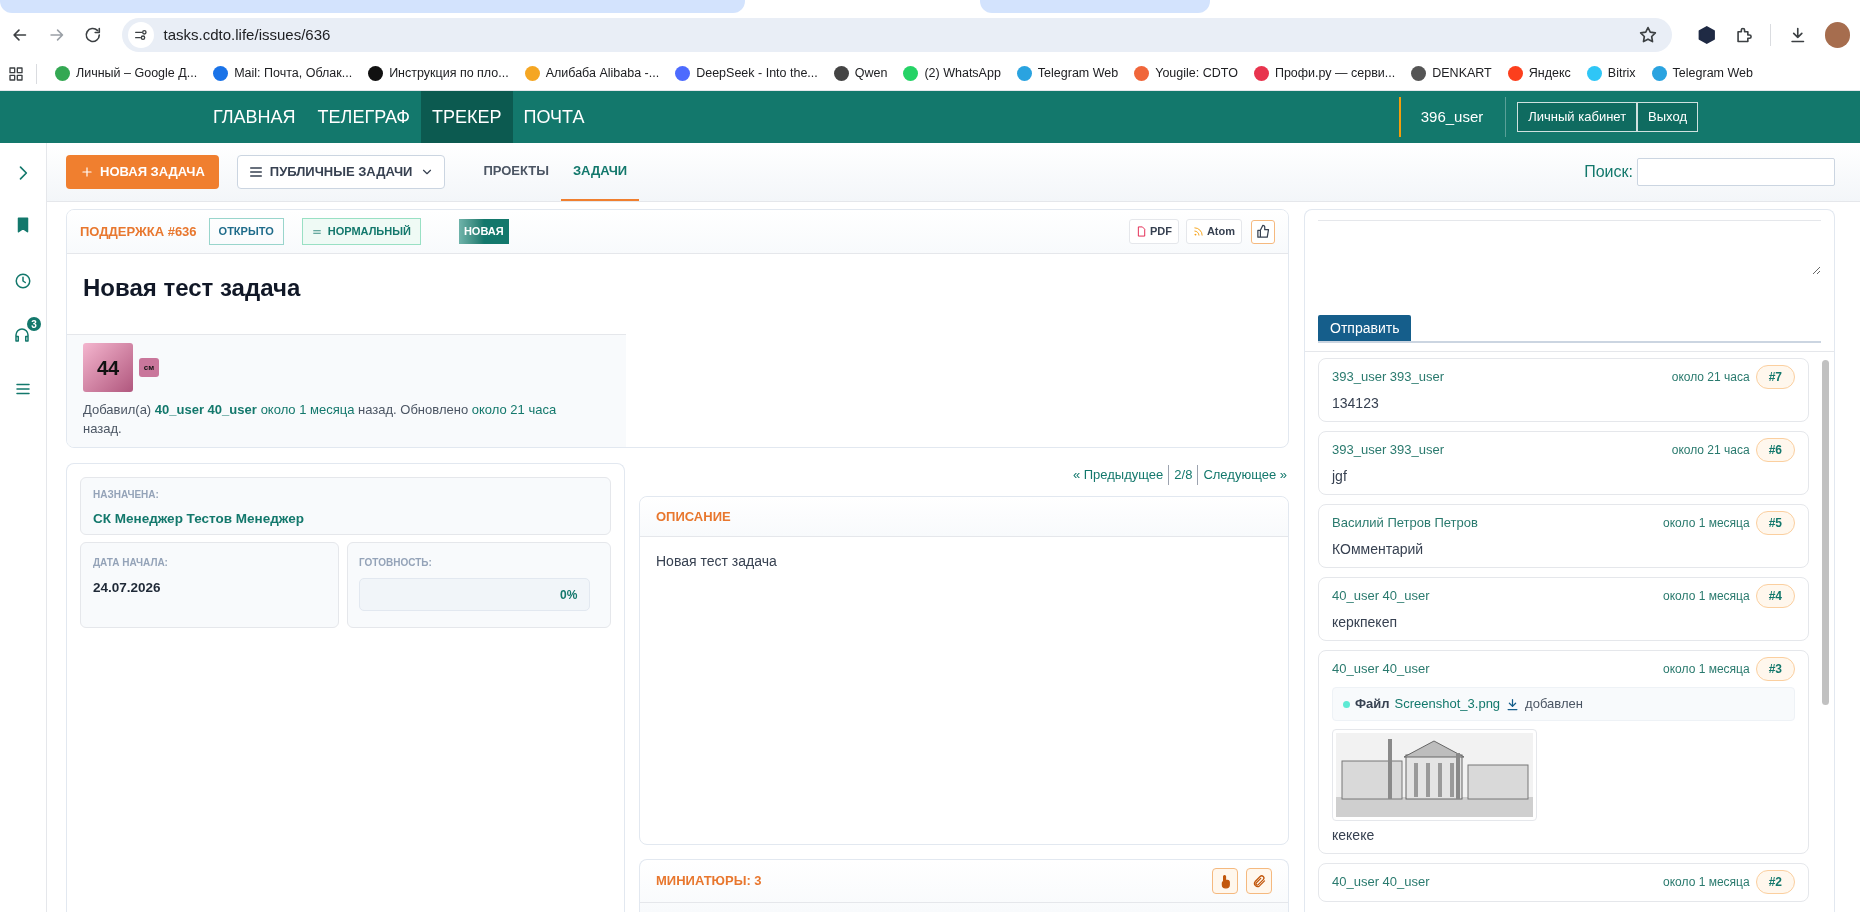  Describe the element at coordinates (126, 495) in the screenshot. I see `field-label: НАЗНАЧЕНА:` at that location.